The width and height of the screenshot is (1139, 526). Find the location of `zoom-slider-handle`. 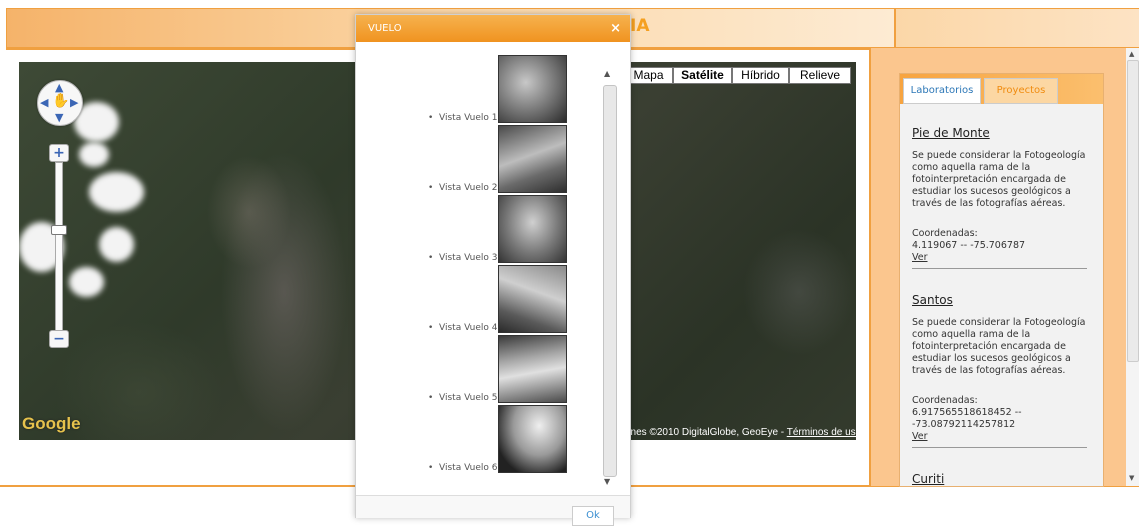

zoom-slider-handle is located at coordinates (59, 230).